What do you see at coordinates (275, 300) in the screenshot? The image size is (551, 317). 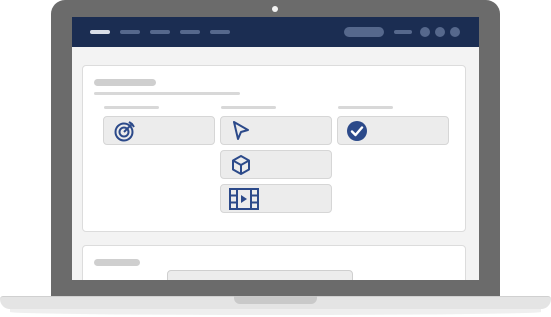 I see `laptop-notch` at bounding box center [275, 300].